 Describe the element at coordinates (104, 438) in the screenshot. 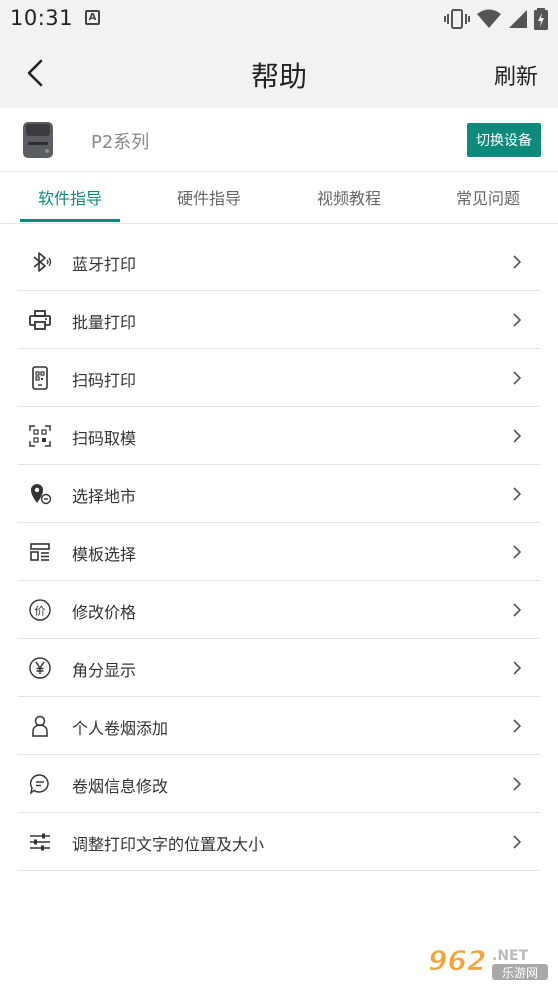

I see `list-item-label: 扫码取模` at that location.